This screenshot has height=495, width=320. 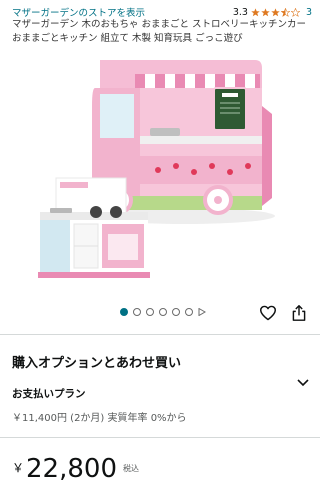 What do you see at coordinates (309, 12) in the screenshot?
I see `rating-count: 3` at bounding box center [309, 12].